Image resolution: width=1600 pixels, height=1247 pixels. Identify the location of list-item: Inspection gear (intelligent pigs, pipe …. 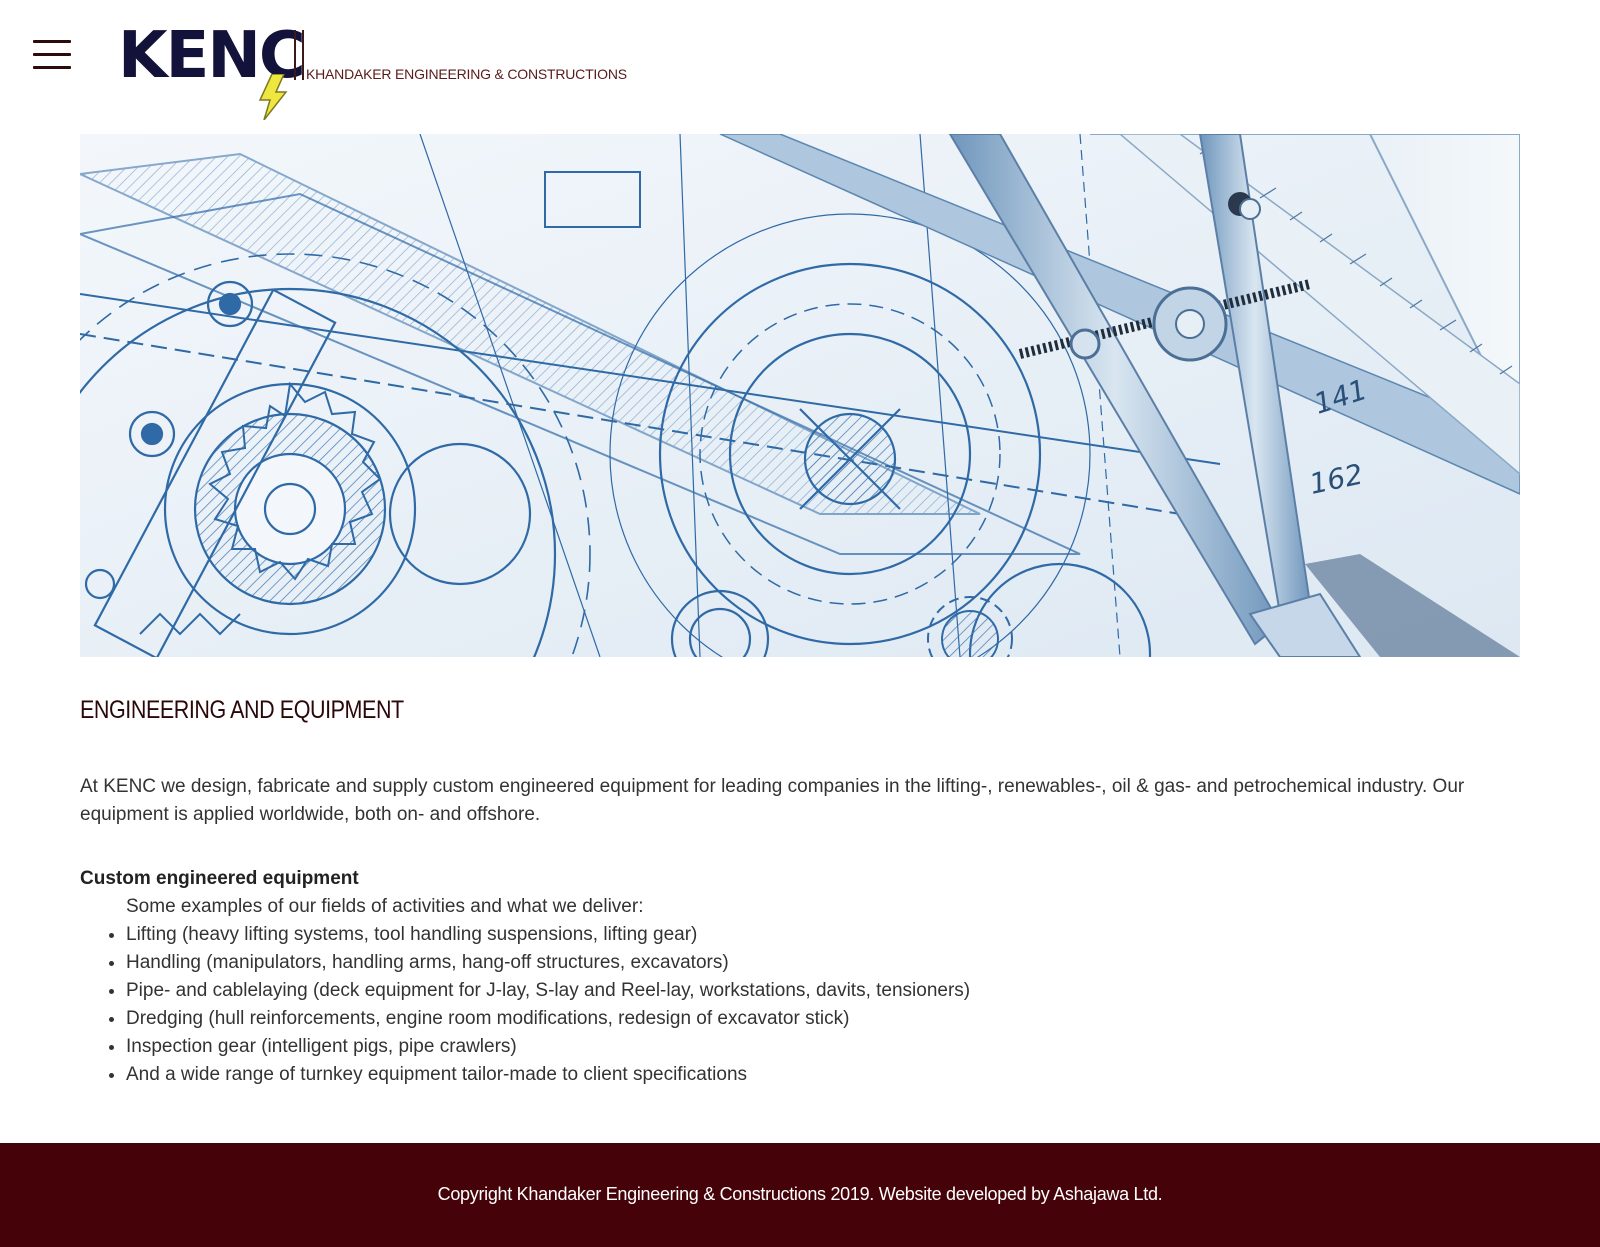
(823, 1047).